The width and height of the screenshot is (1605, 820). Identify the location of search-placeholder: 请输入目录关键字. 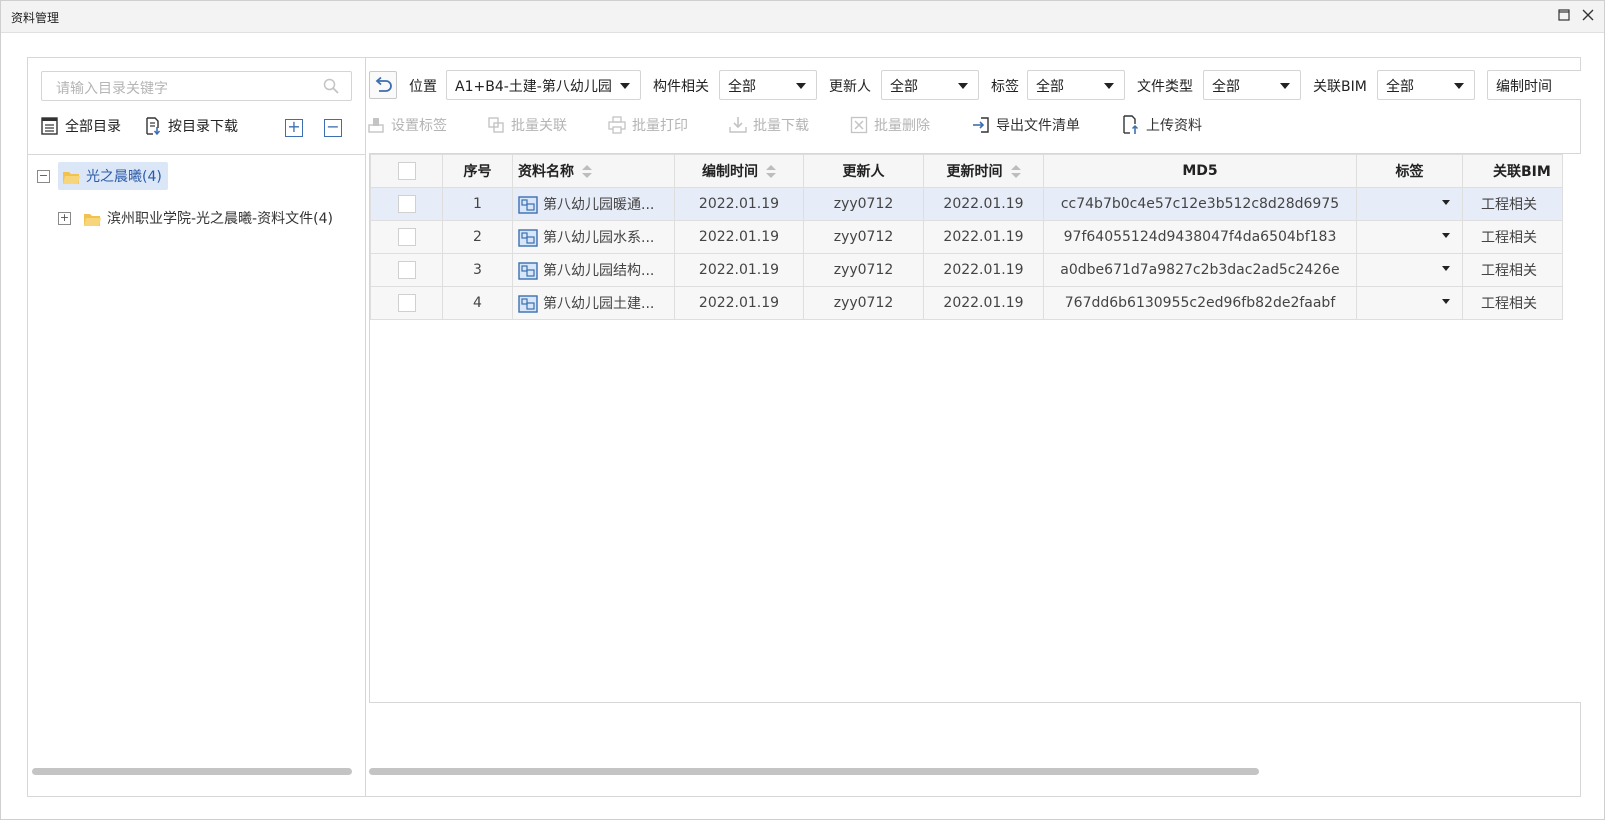
(112, 89).